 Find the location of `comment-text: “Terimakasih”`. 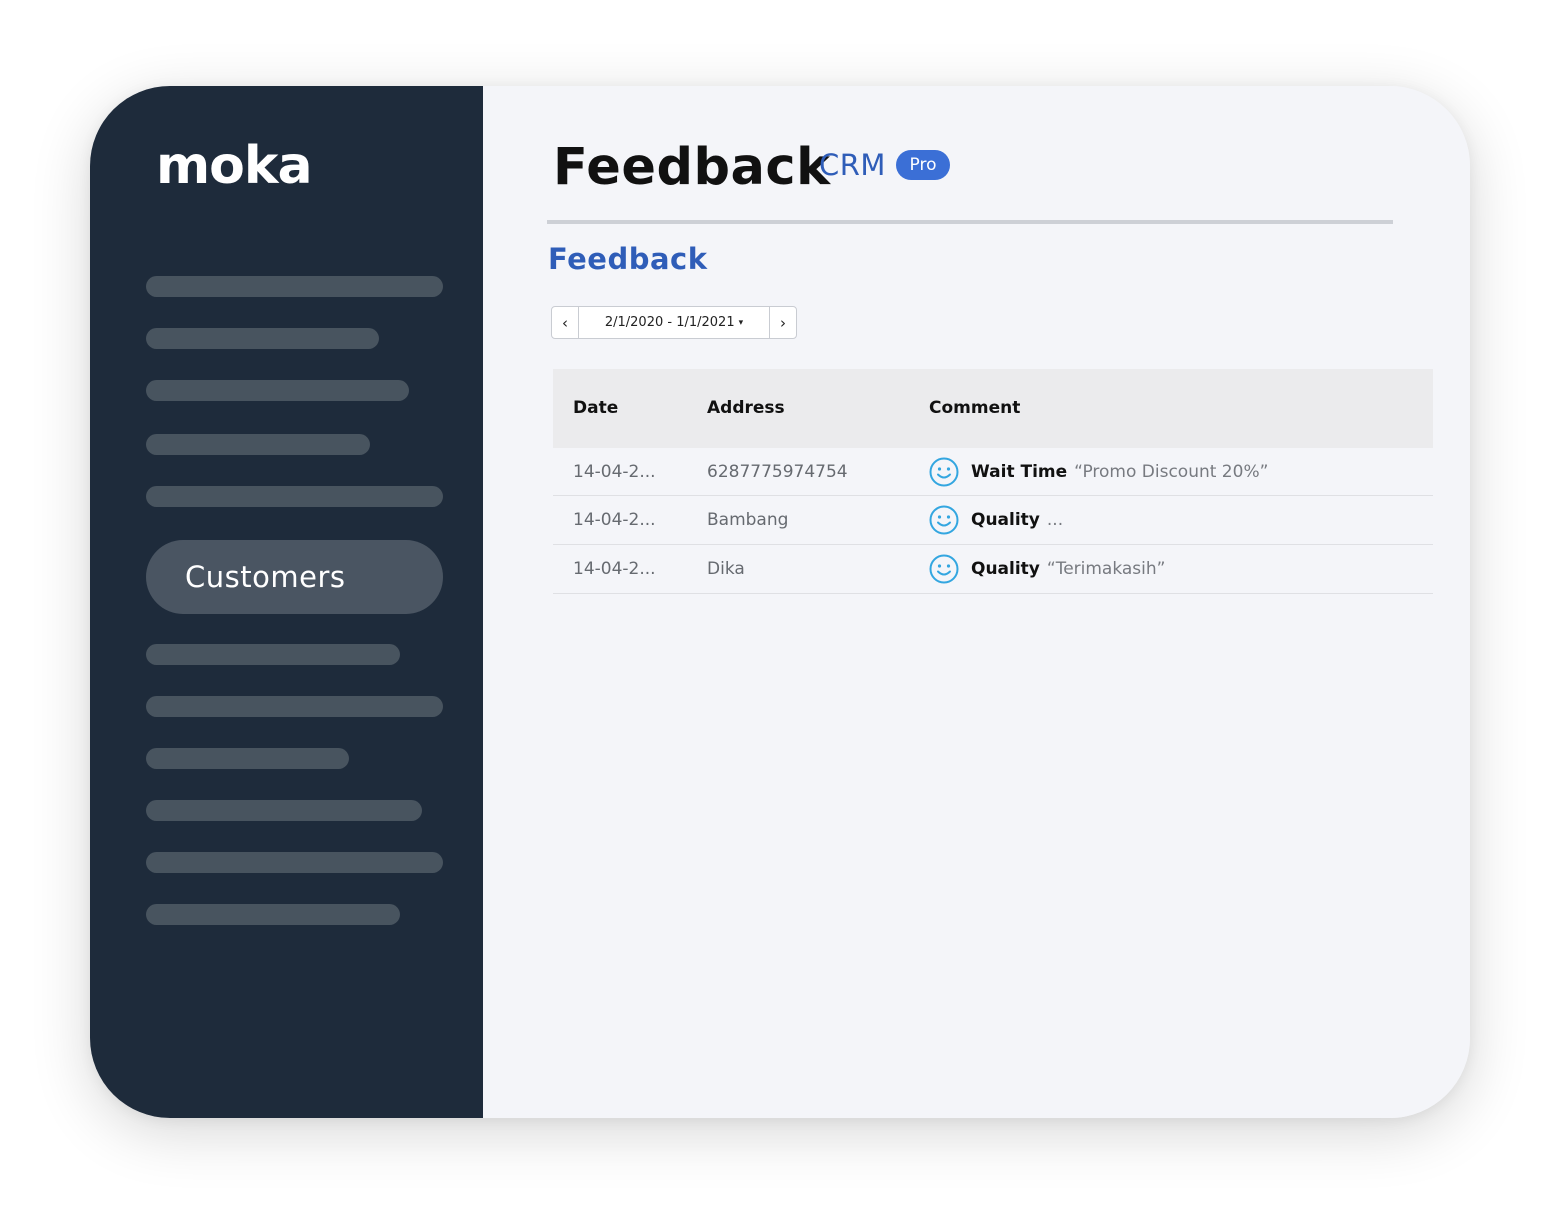

comment-text: “Terimakasih” is located at coordinates (1106, 569).